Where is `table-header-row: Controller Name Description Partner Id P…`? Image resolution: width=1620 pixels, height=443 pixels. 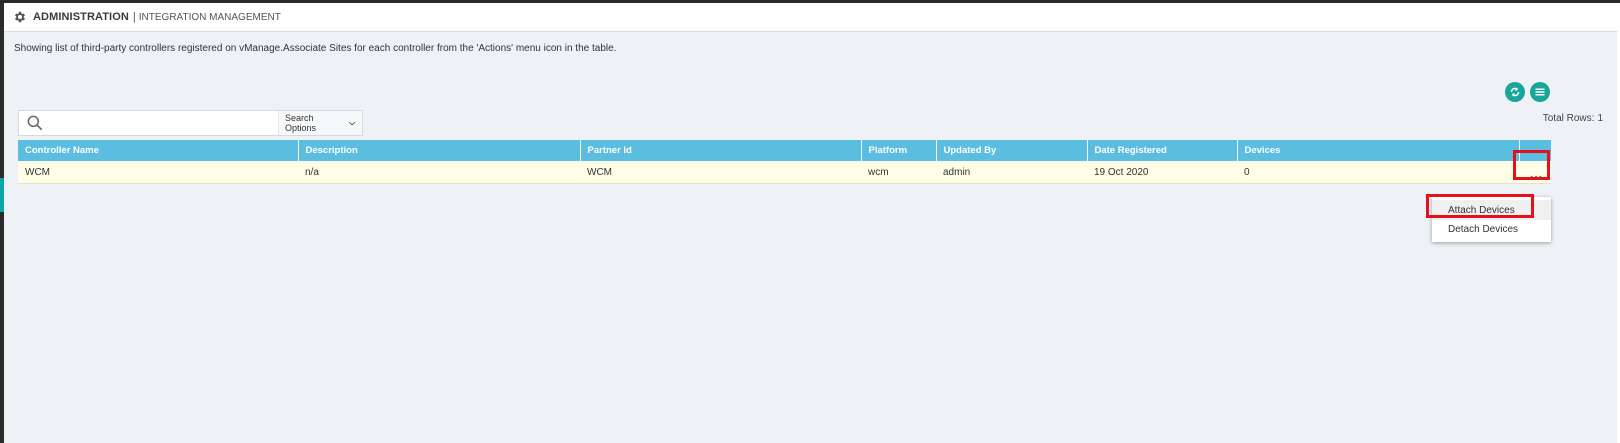
table-header-row: Controller Name Description Partner Id P… is located at coordinates (784, 150).